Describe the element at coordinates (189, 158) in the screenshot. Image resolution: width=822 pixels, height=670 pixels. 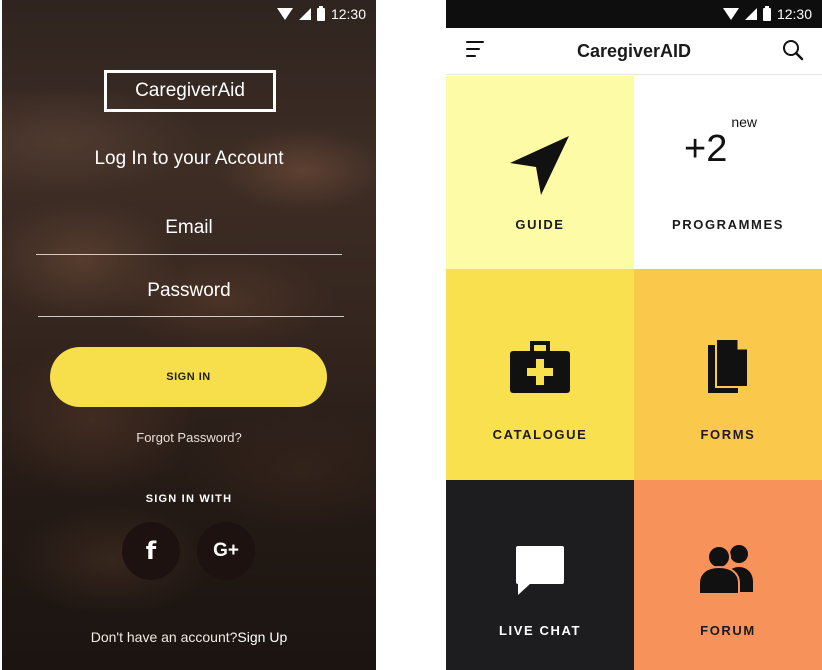
I see `login-heading: Log In to your Account` at that location.